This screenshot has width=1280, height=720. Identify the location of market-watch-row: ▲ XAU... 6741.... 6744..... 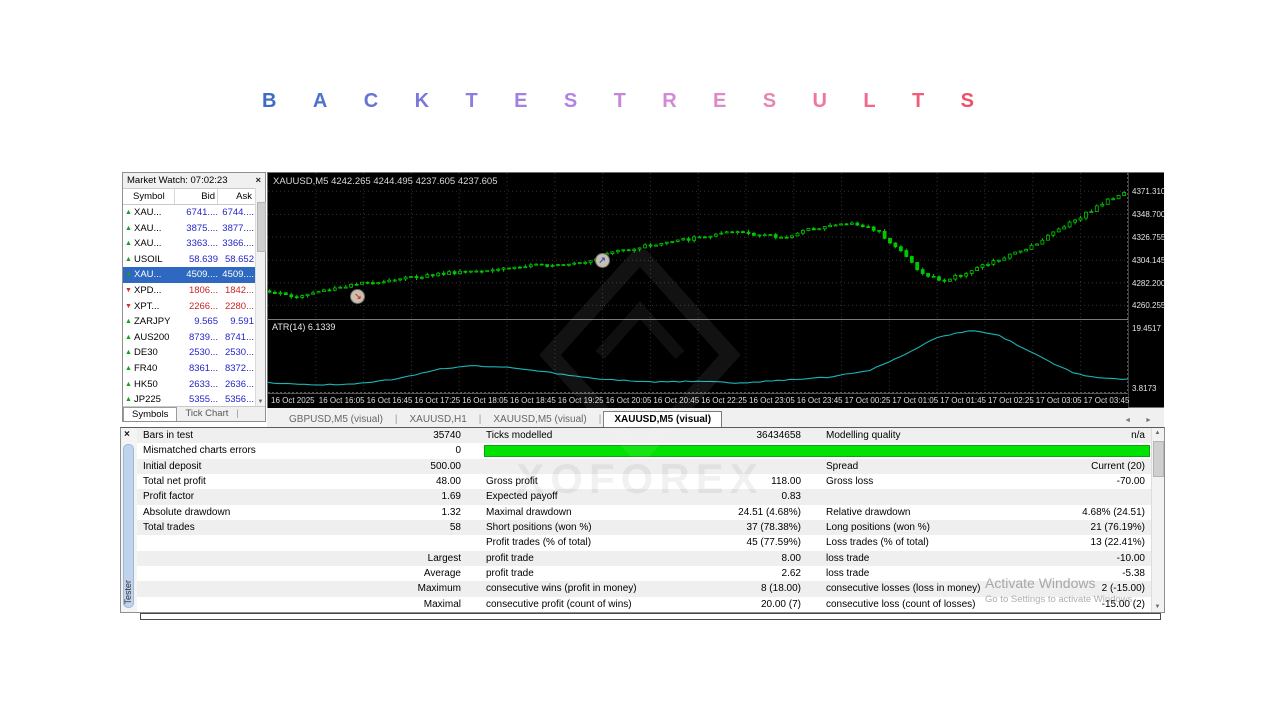
(194, 213).